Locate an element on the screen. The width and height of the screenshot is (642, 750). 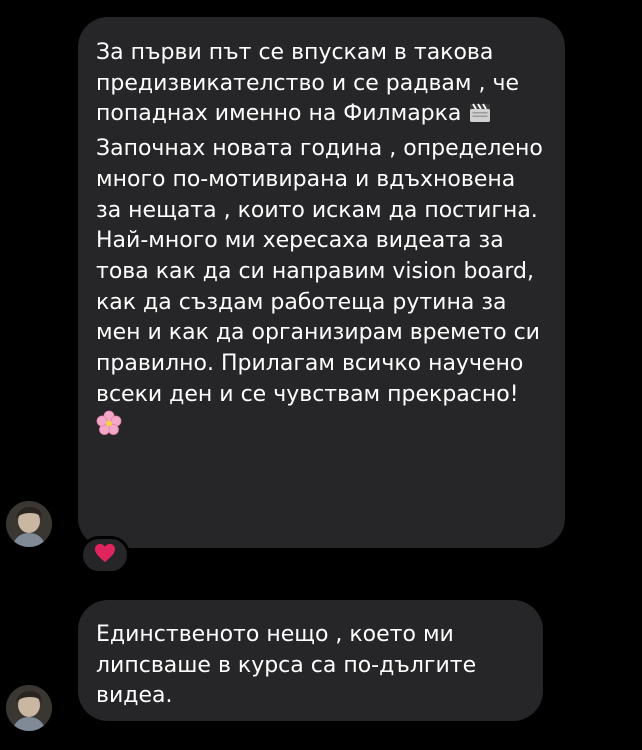
cherry-blossom-icon is located at coordinates (109, 428).